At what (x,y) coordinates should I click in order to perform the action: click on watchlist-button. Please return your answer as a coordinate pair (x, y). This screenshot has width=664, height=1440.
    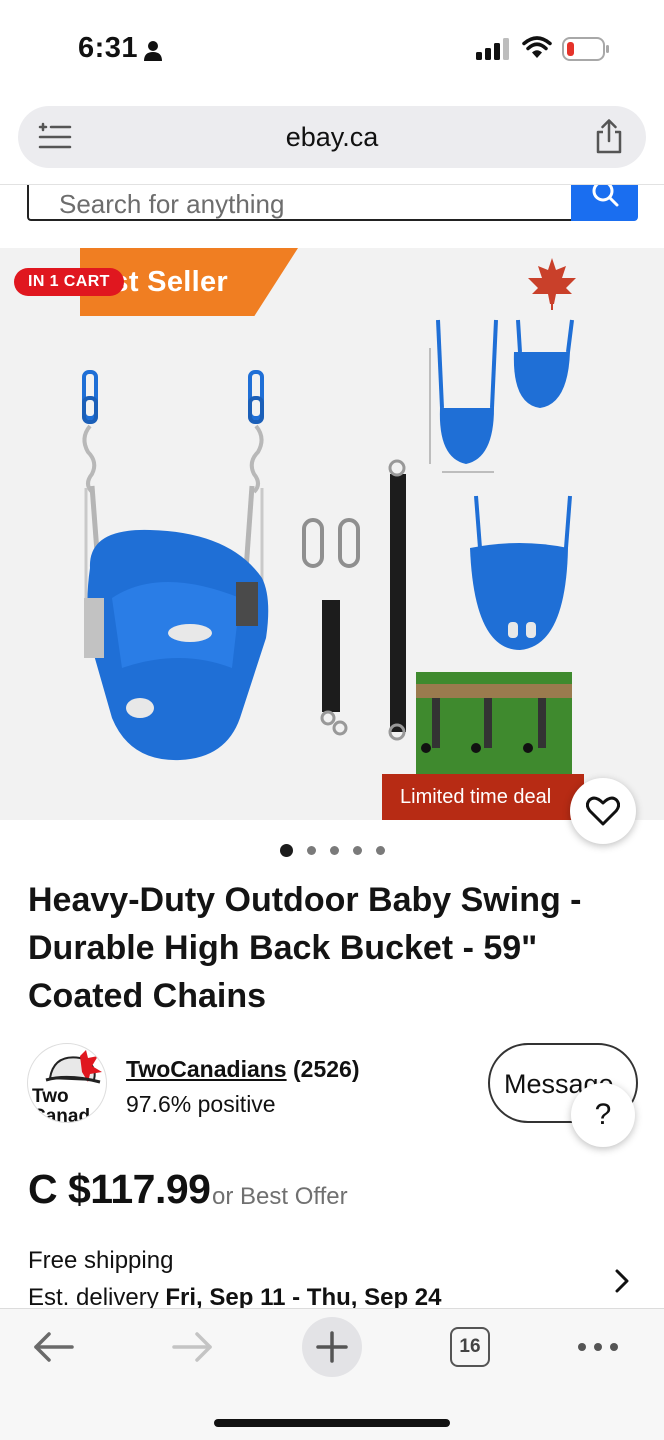
    Looking at the image, I should click on (603, 811).